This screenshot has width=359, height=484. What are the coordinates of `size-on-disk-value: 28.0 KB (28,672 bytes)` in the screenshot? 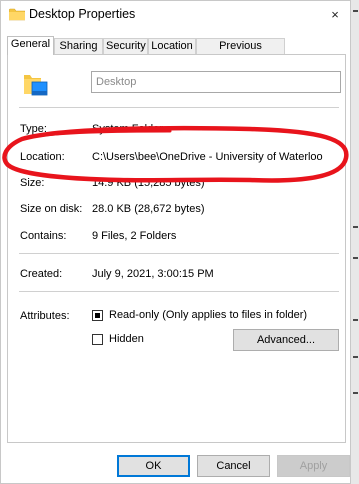 It's located at (148, 209).